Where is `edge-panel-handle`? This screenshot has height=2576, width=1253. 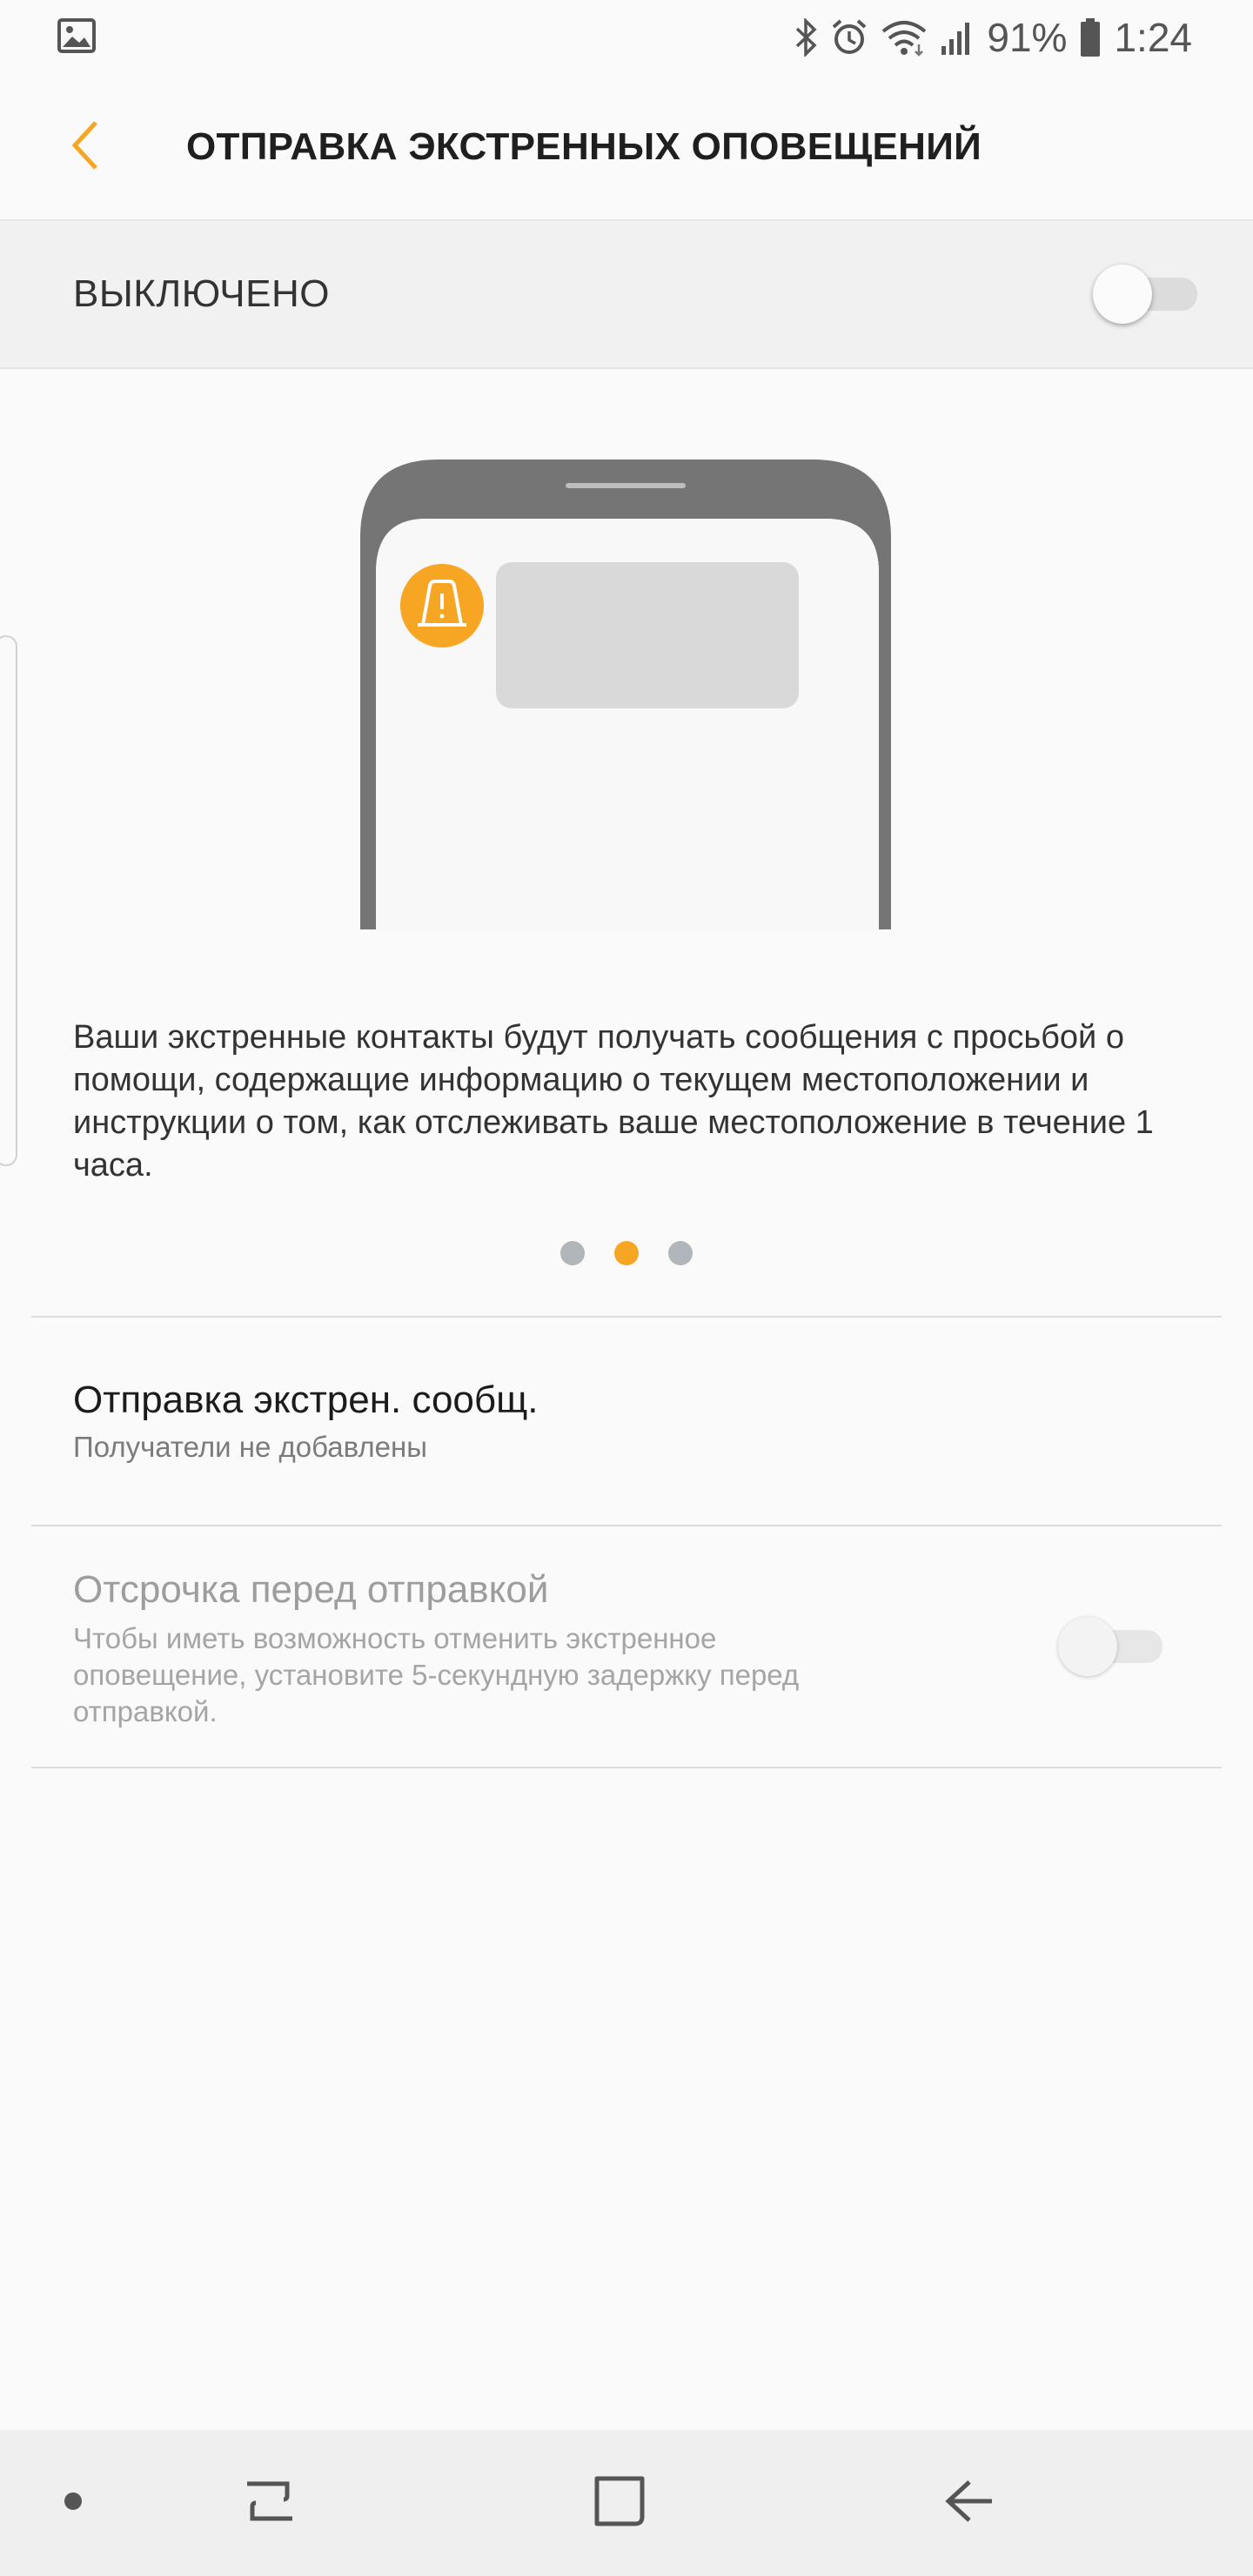 edge-panel-handle is located at coordinates (8, 900).